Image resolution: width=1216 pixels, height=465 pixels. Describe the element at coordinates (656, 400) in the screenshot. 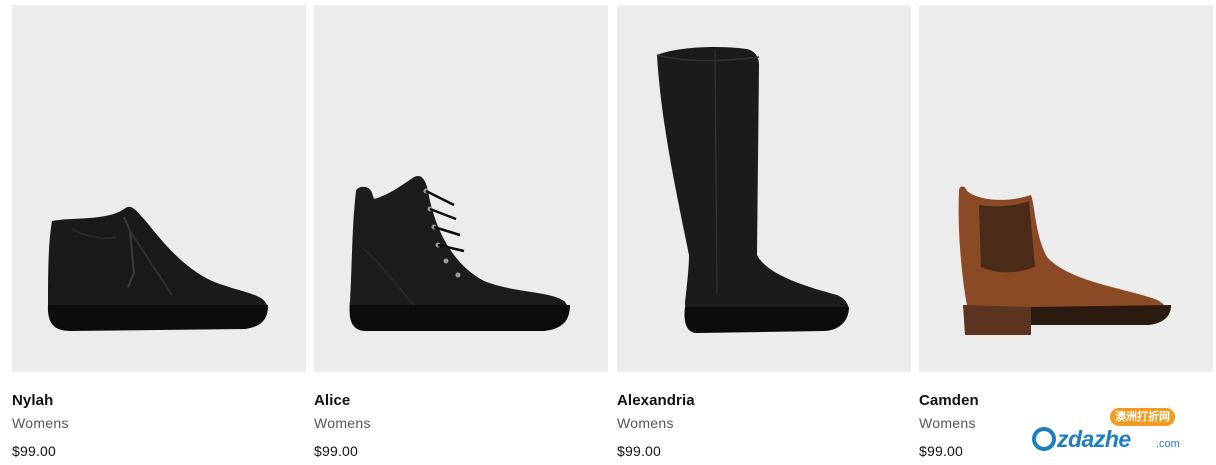

I see `product-name: Alexandria` at that location.